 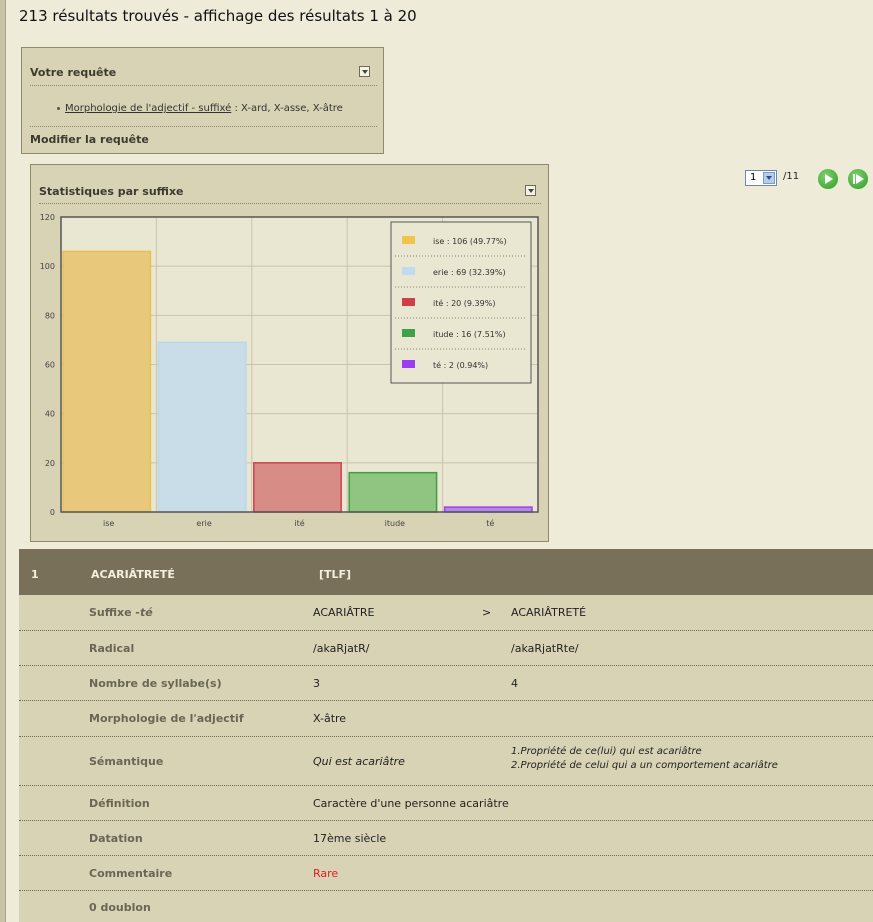 I want to click on x-tick-label: té, so click(x=490, y=523).